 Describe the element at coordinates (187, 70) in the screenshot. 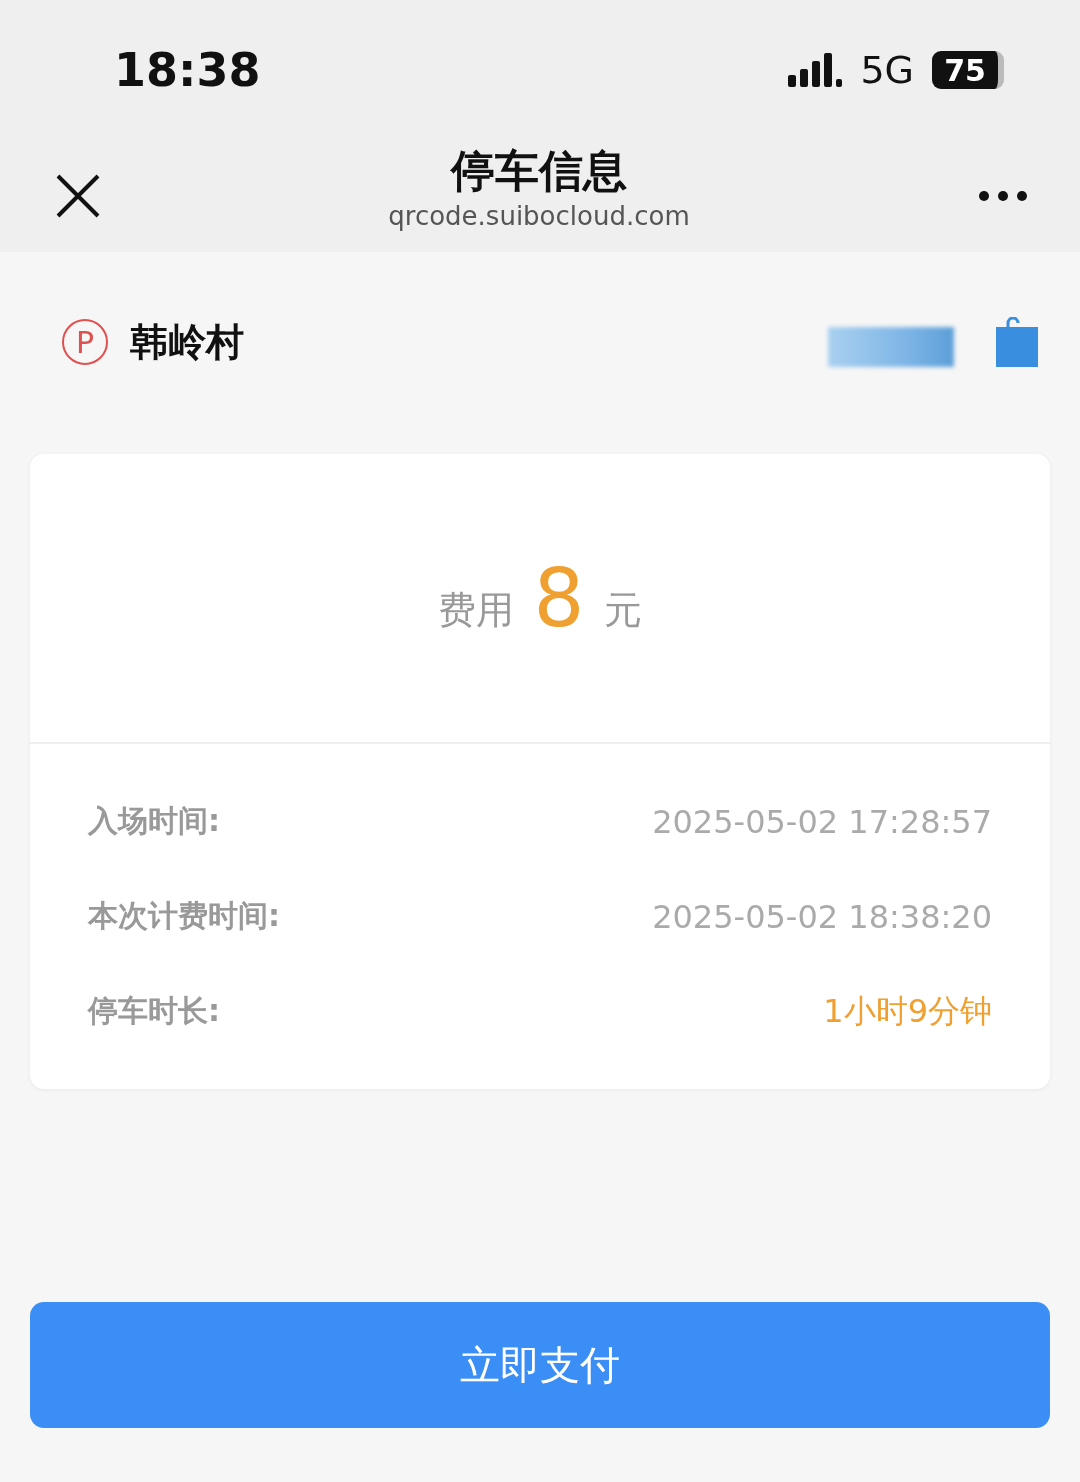

I see `clock-time: 18:38` at that location.